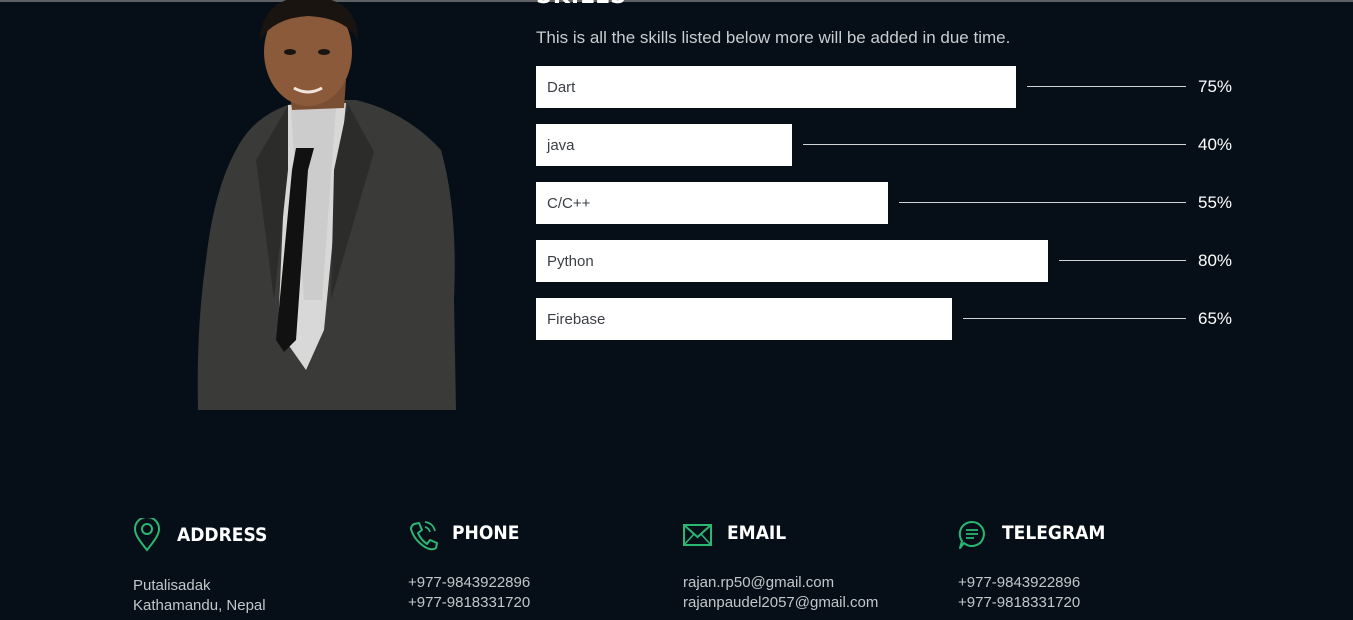 This screenshot has height=620, width=1353. What do you see at coordinates (757, 533) in the screenshot?
I see `email-title: EMAIL` at bounding box center [757, 533].